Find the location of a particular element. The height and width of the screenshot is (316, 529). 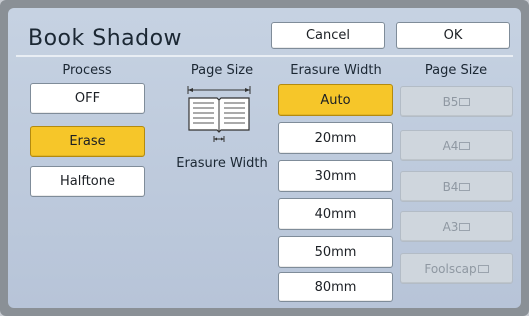

page-size-a4-button: A4 is located at coordinates (456, 145).